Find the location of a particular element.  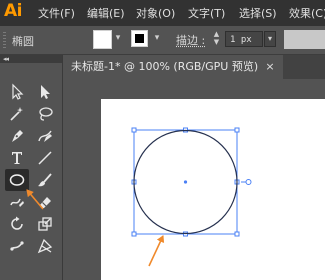

document-tab-title: 未标题-1* @ 100% (RGB/GPU 预览) is located at coordinates (165, 66).